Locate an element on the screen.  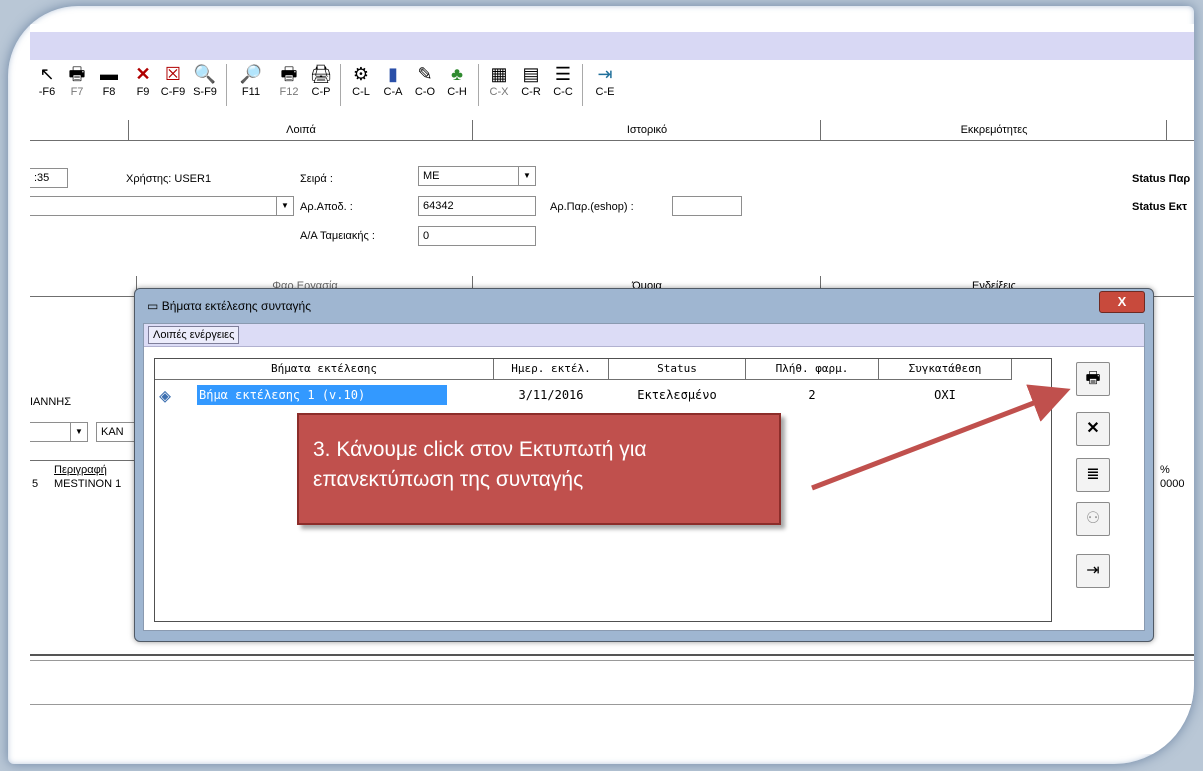
annotation-arrow is located at coordinates (941, 437).